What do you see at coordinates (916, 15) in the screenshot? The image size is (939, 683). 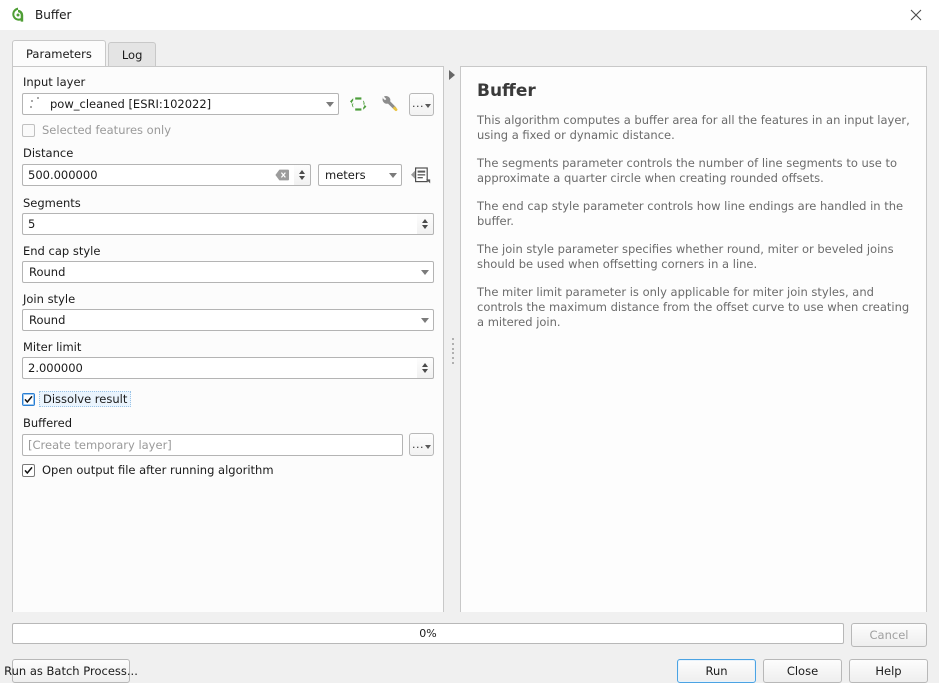 I see `close-icon` at bounding box center [916, 15].